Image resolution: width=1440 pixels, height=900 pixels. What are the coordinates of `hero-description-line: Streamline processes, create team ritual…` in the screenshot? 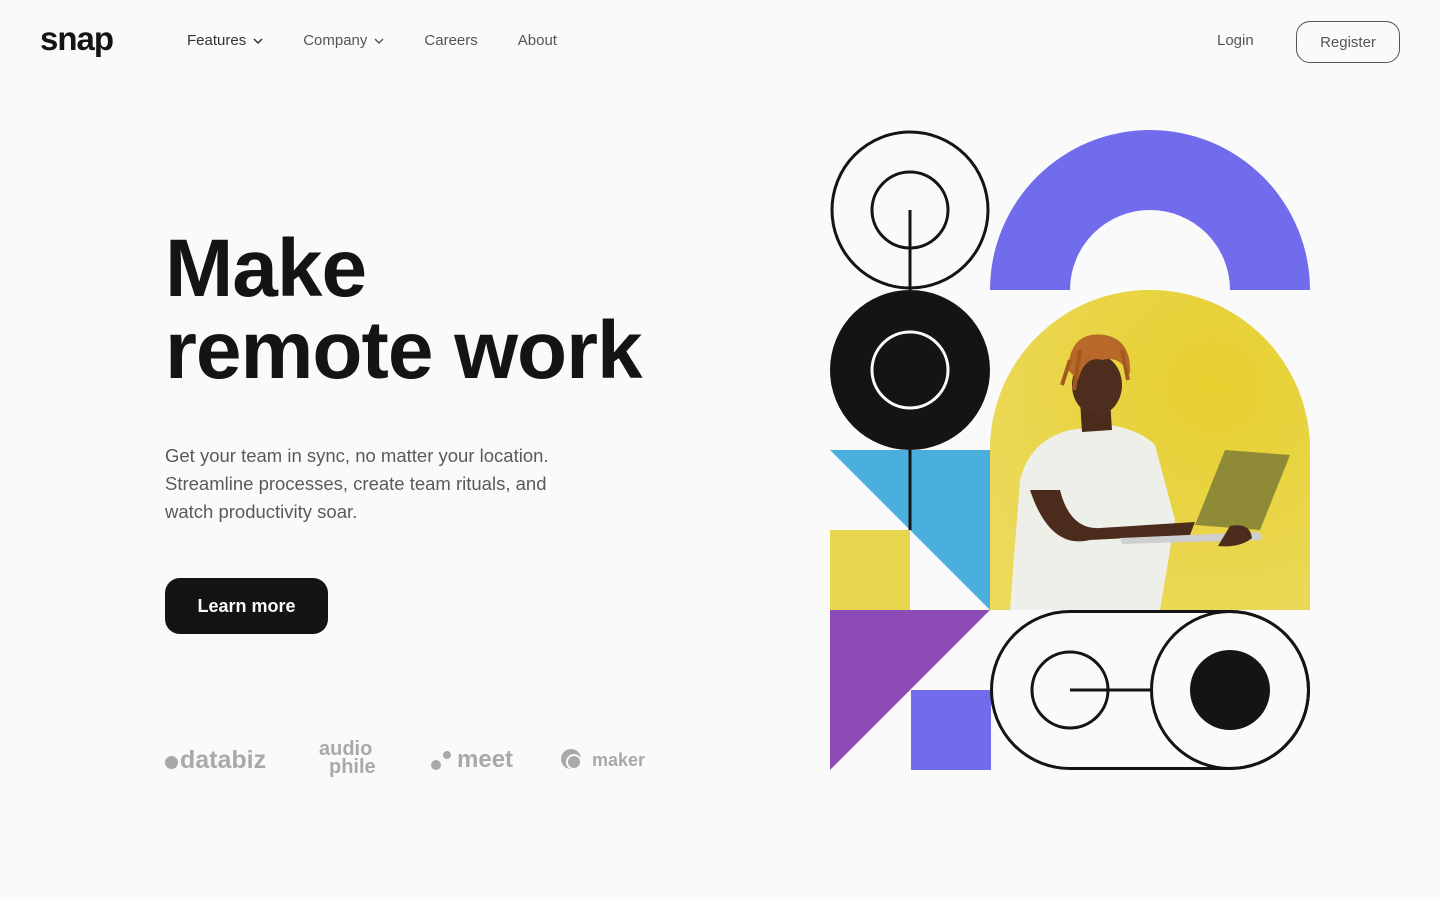 It's located at (356, 483).